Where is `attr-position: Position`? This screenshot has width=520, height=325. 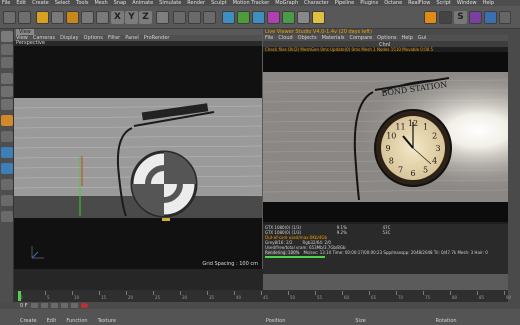 attr-position: Position is located at coordinates (275, 321).